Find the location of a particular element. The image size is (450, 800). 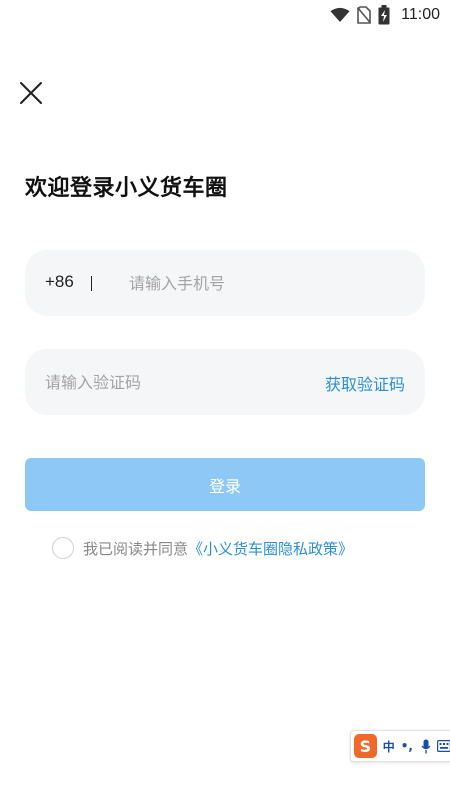

page-title: 欢迎登录小义货车圈 is located at coordinates (126, 188).